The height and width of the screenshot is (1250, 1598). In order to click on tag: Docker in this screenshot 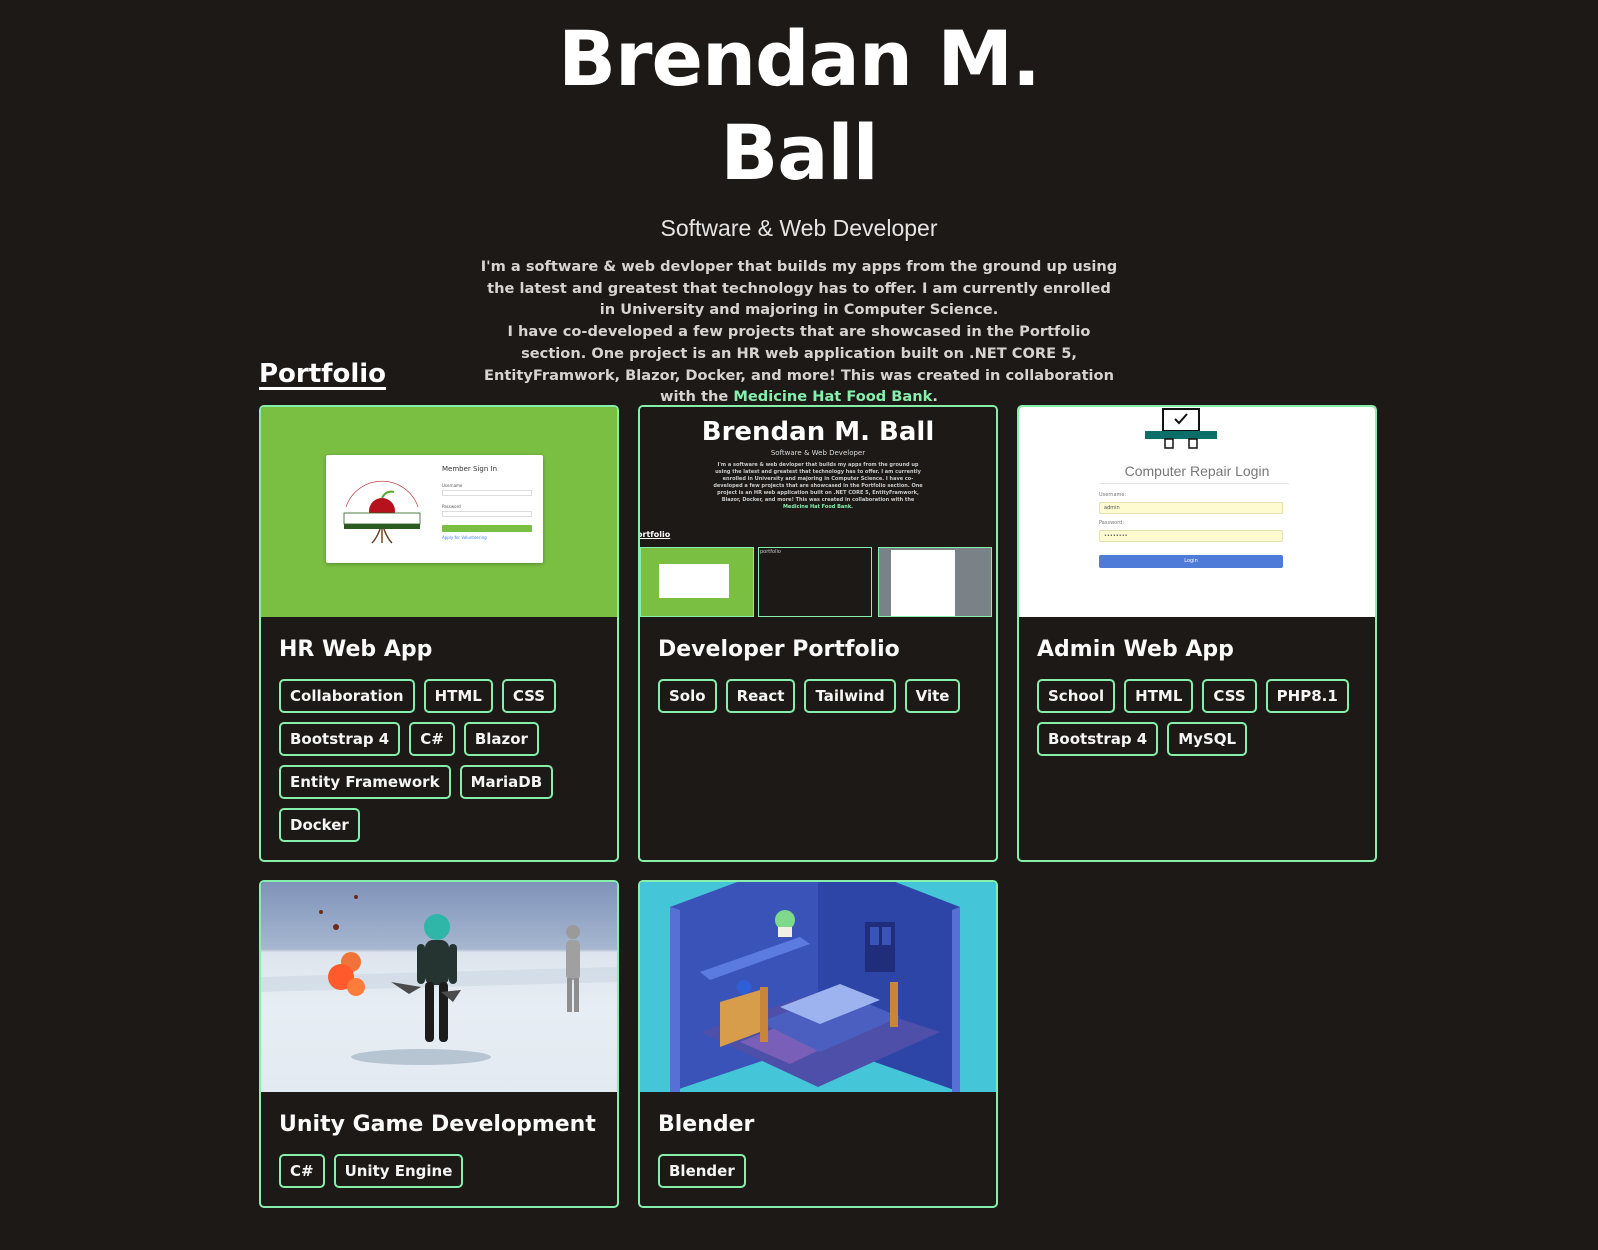, I will do `click(319, 825)`.